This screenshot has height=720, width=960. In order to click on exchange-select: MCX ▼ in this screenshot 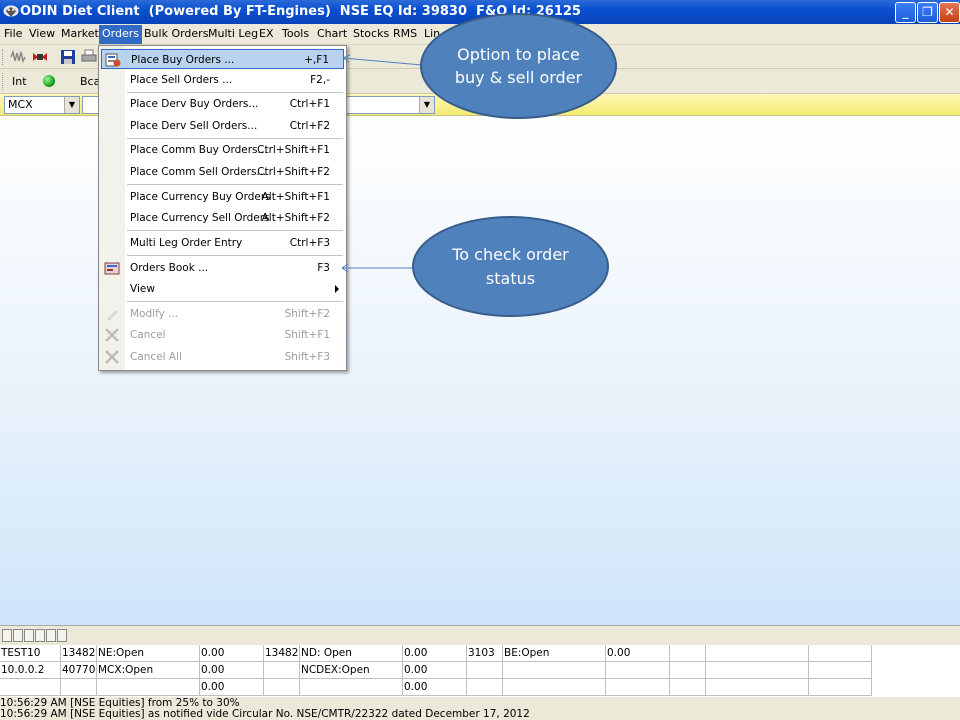, I will do `click(42, 105)`.